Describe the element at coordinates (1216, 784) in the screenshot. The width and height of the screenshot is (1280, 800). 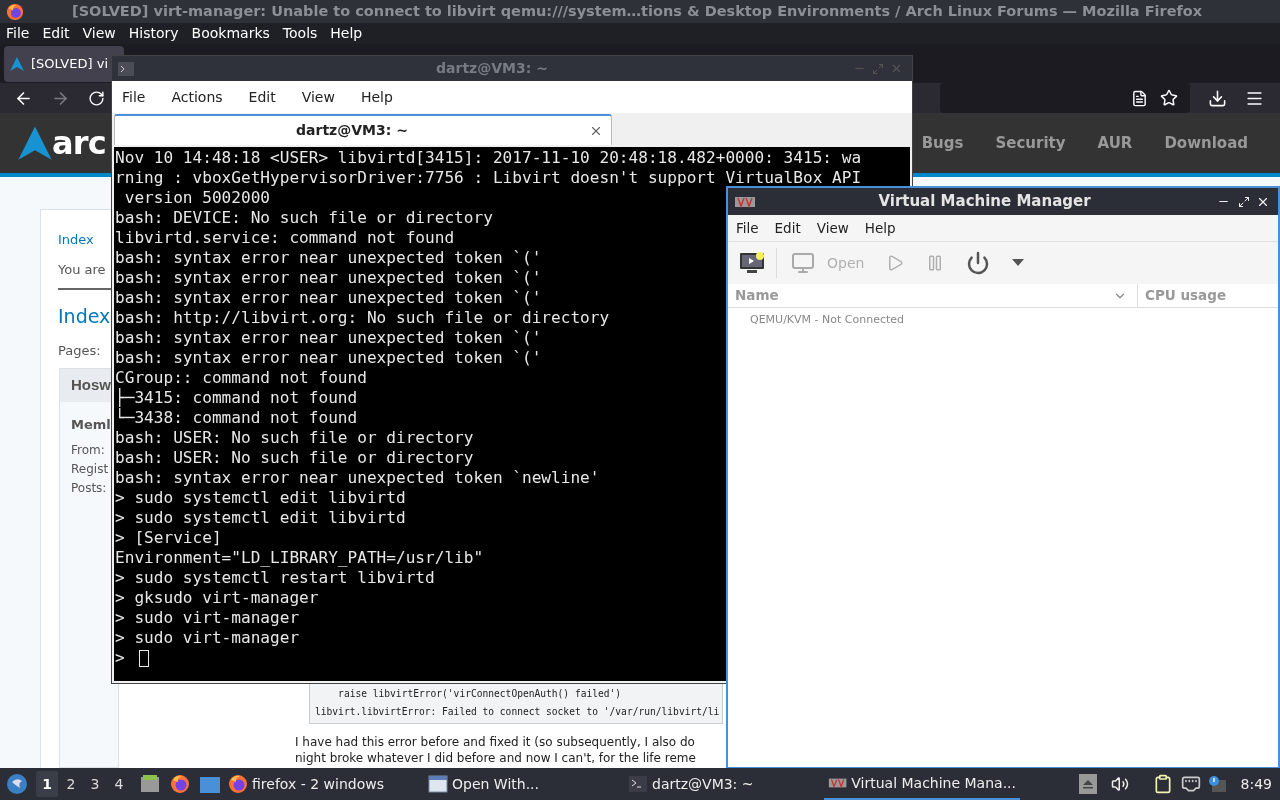
I see `notification-icon` at that location.